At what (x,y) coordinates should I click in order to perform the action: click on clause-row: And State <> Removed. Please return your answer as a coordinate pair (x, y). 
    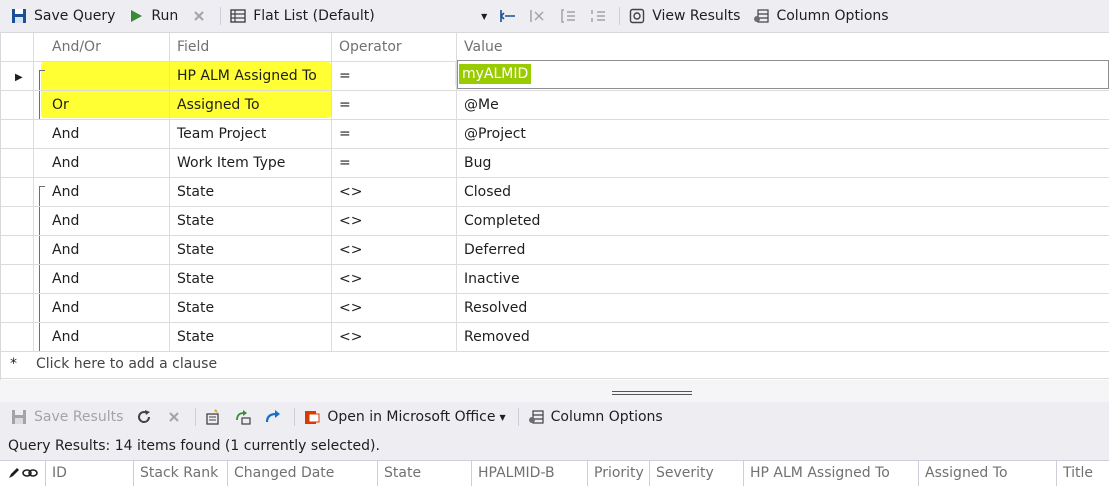
    Looking at the image, I should click on (555, 337).